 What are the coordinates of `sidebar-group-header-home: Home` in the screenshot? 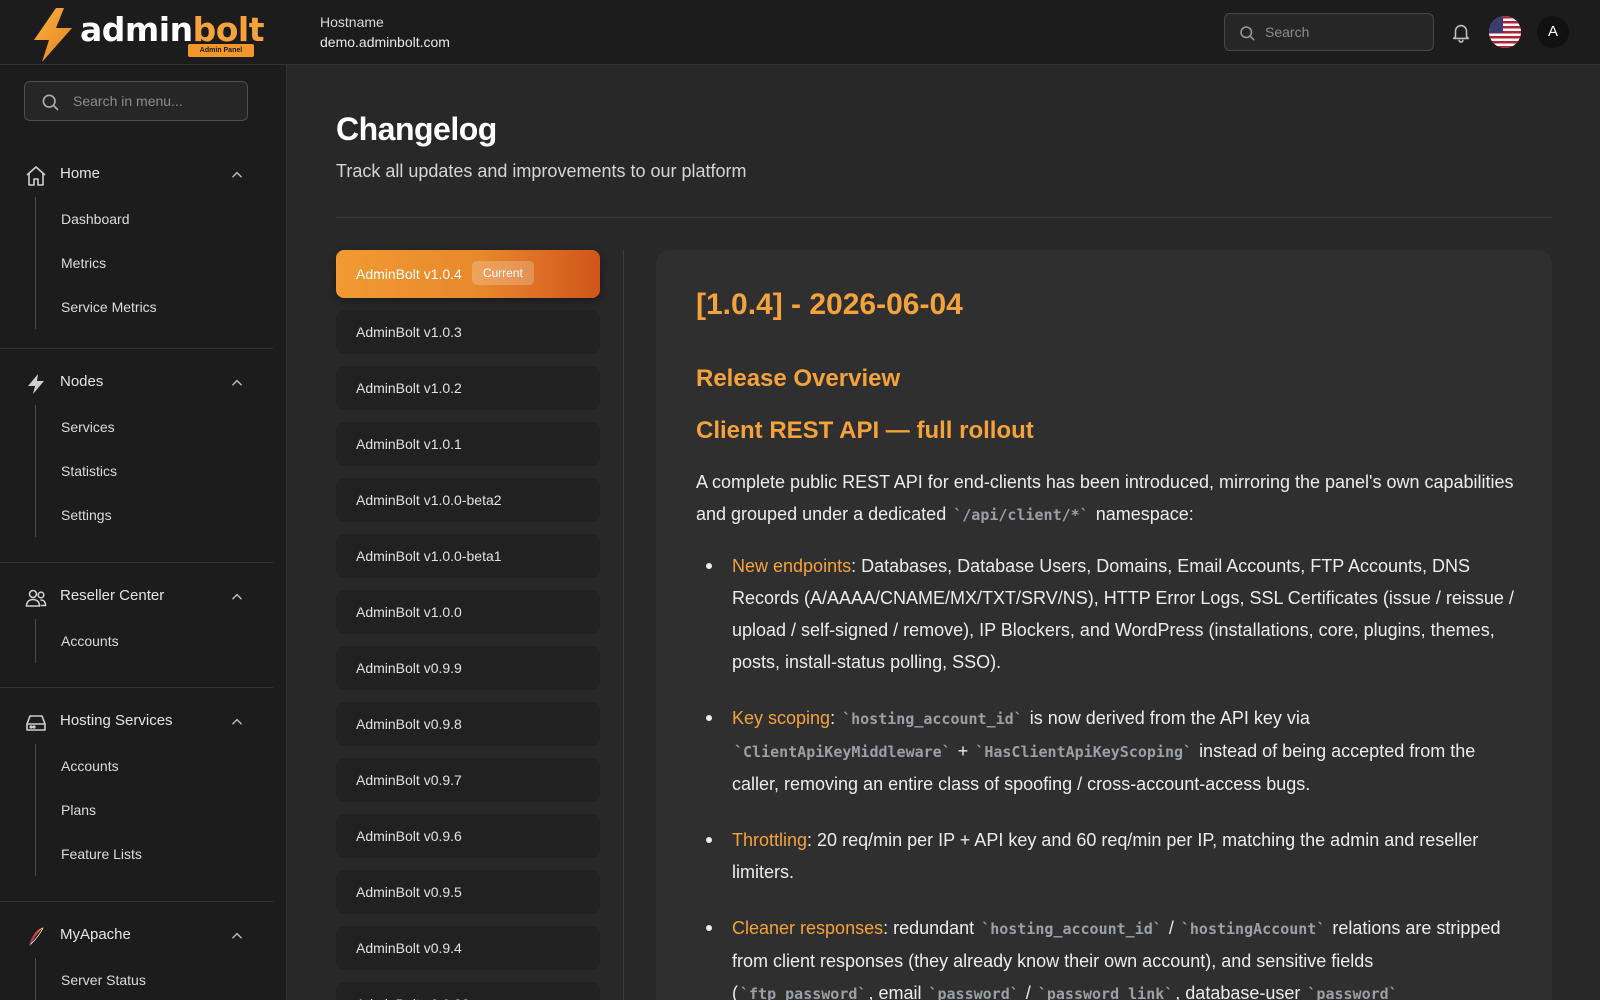 It's located at (136, 175).